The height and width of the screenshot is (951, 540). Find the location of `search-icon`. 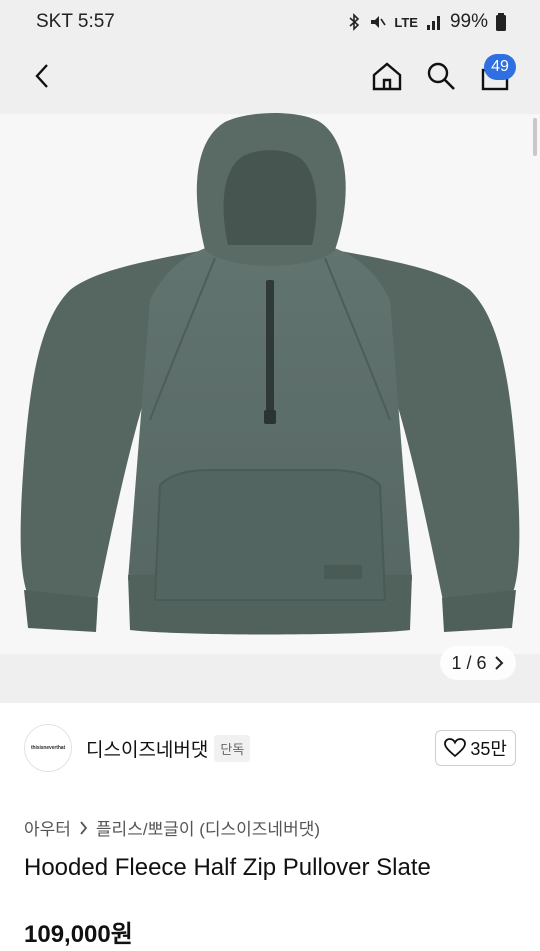

search-icon is located at coordinates (441, 76).